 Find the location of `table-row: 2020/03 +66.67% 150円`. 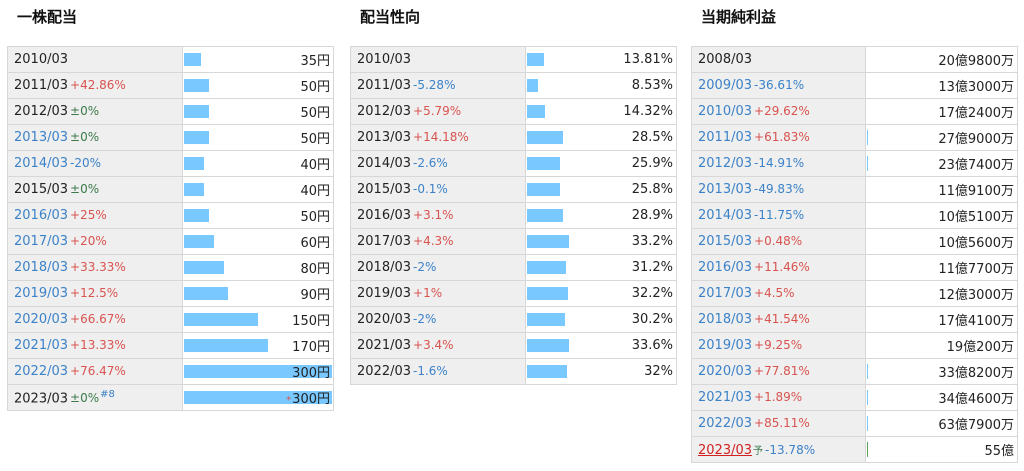

table-row: 2020/03 +66.67% 150円 is located at coordinates (170, 319).